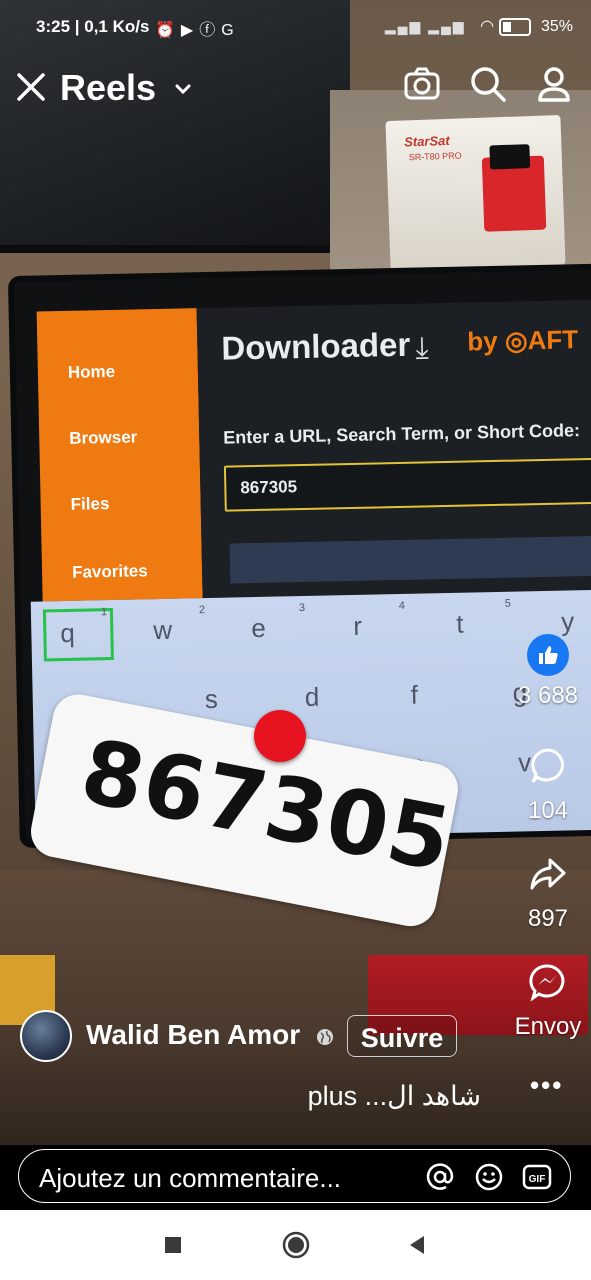 The width and height of the screenshot is (591, 1280). I want to click on page-title: Reels, so click(108, 88).